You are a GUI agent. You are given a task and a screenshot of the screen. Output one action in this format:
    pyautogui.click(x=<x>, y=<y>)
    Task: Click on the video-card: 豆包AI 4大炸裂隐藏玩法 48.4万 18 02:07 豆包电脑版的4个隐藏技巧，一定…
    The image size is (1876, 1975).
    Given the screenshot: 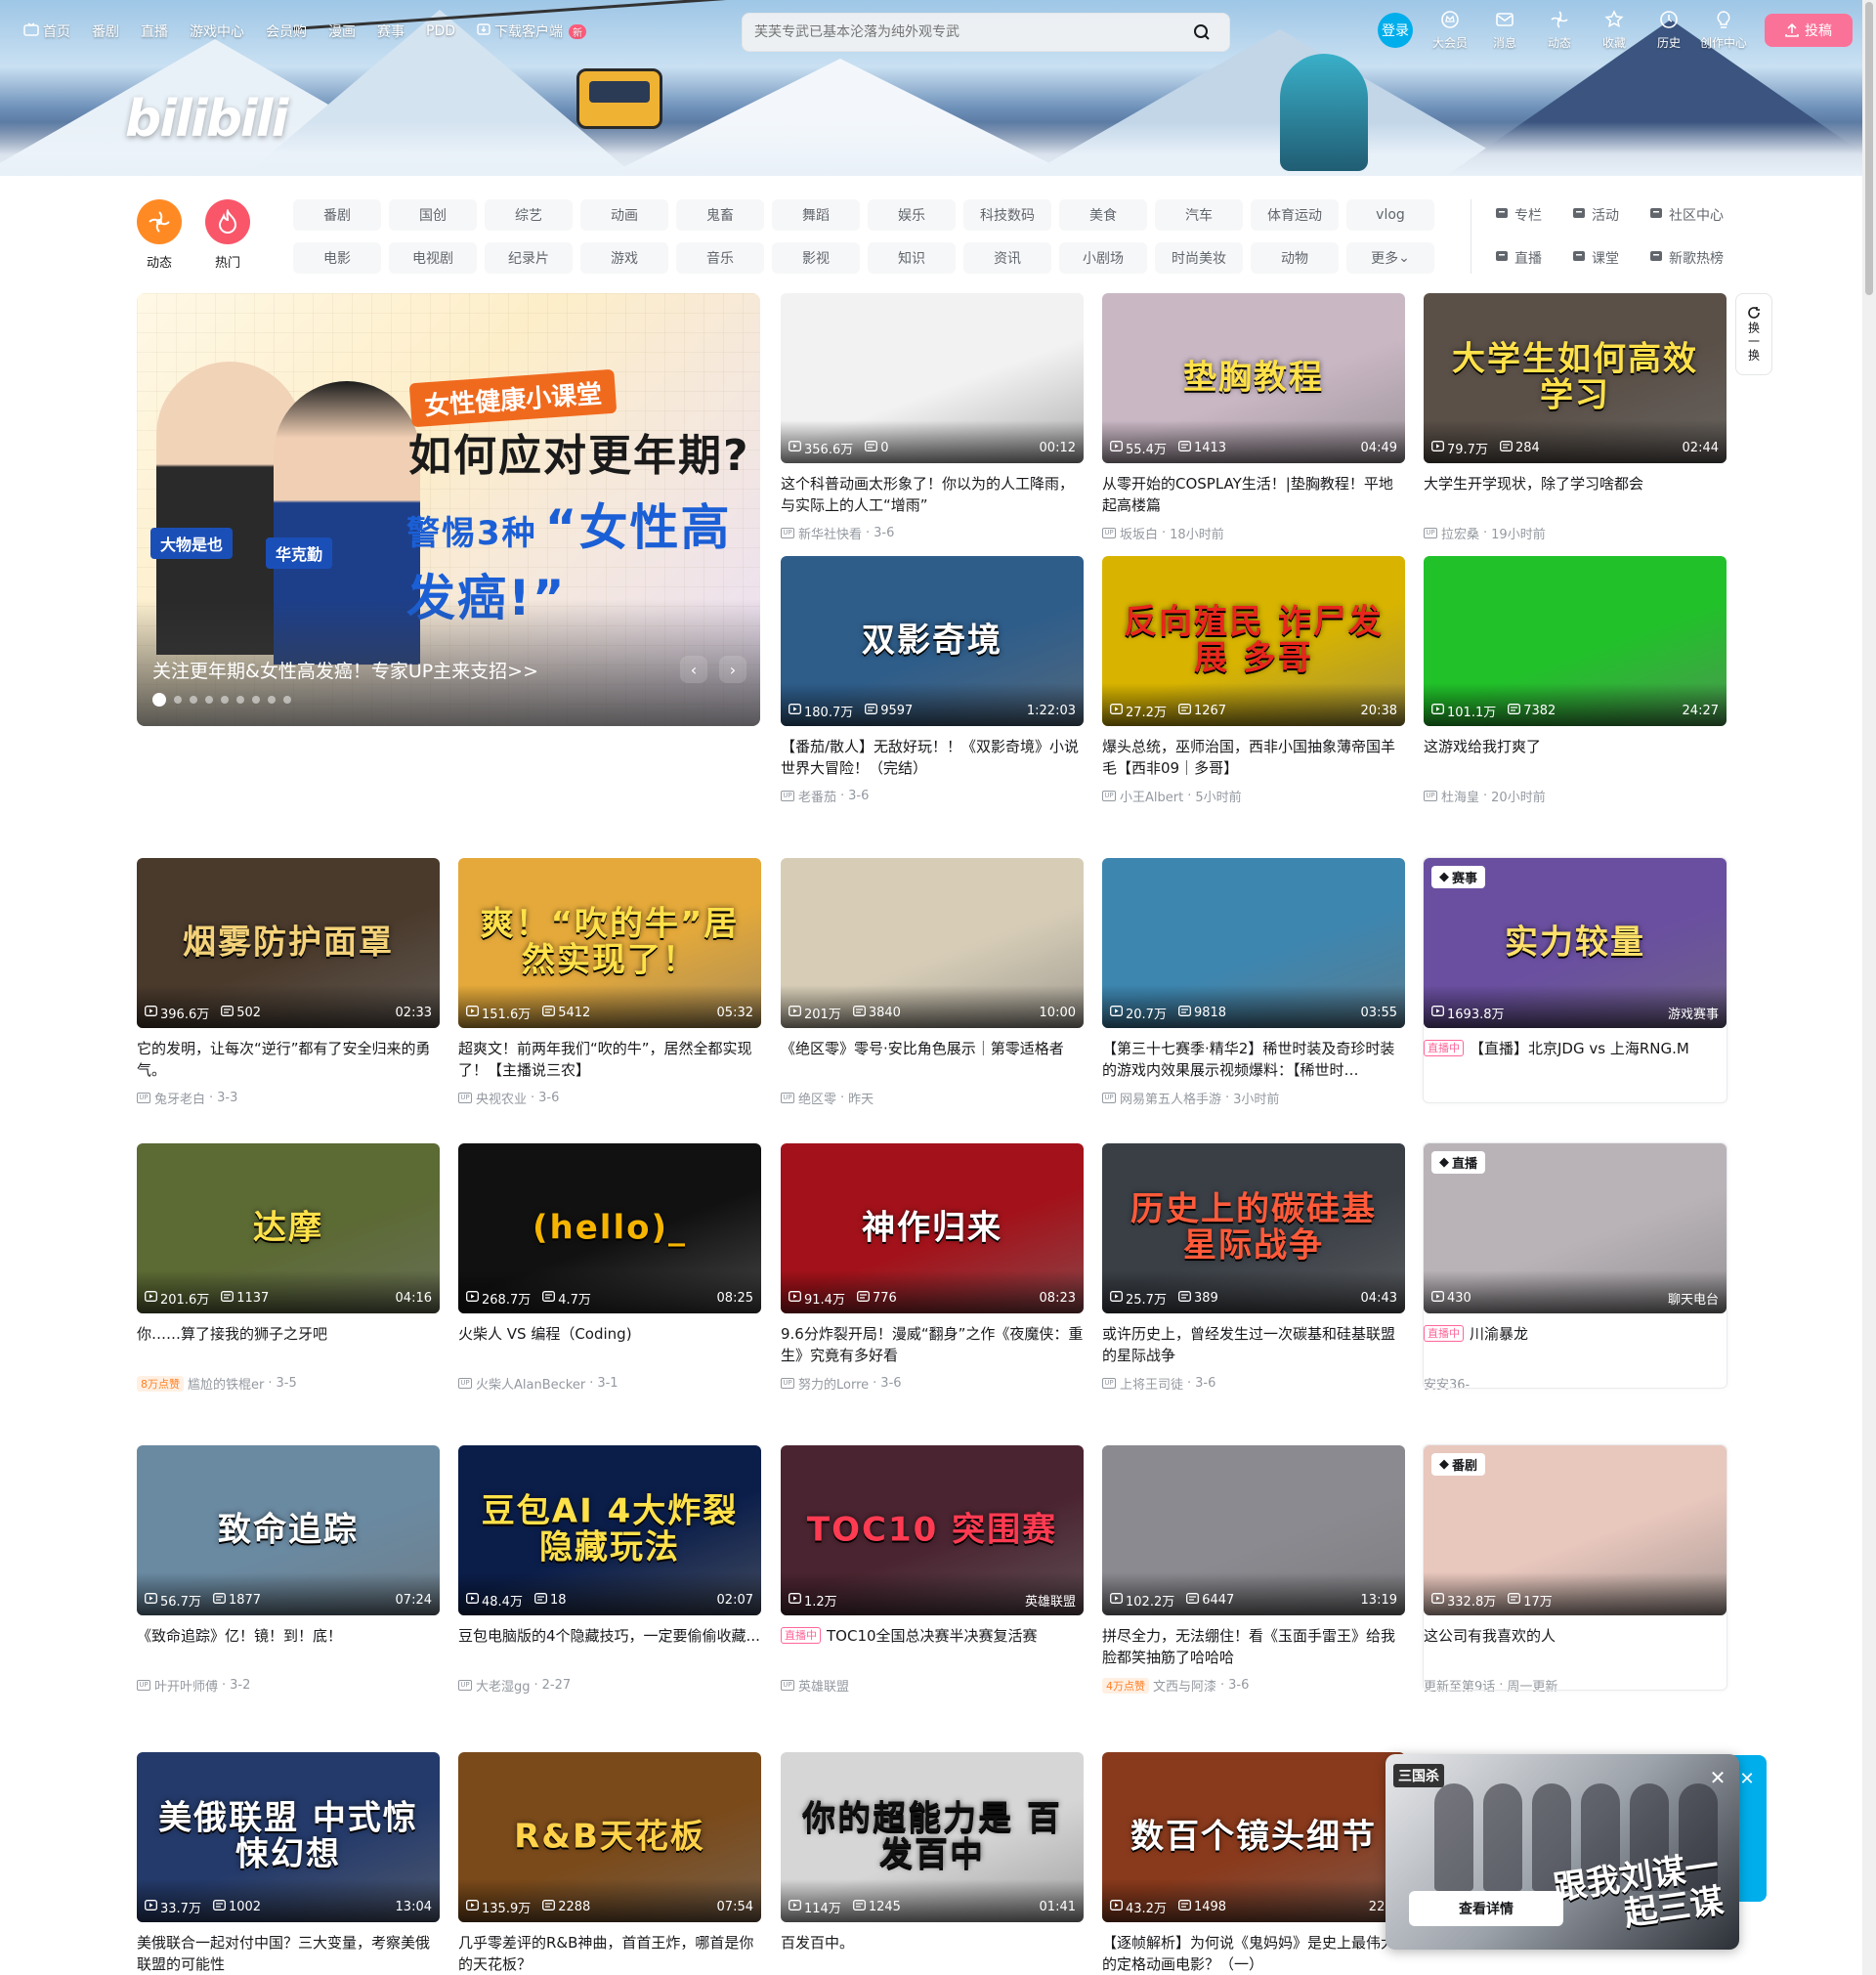 What is the action you would take?
    pyautogui.click(x=609, y=1570)
    